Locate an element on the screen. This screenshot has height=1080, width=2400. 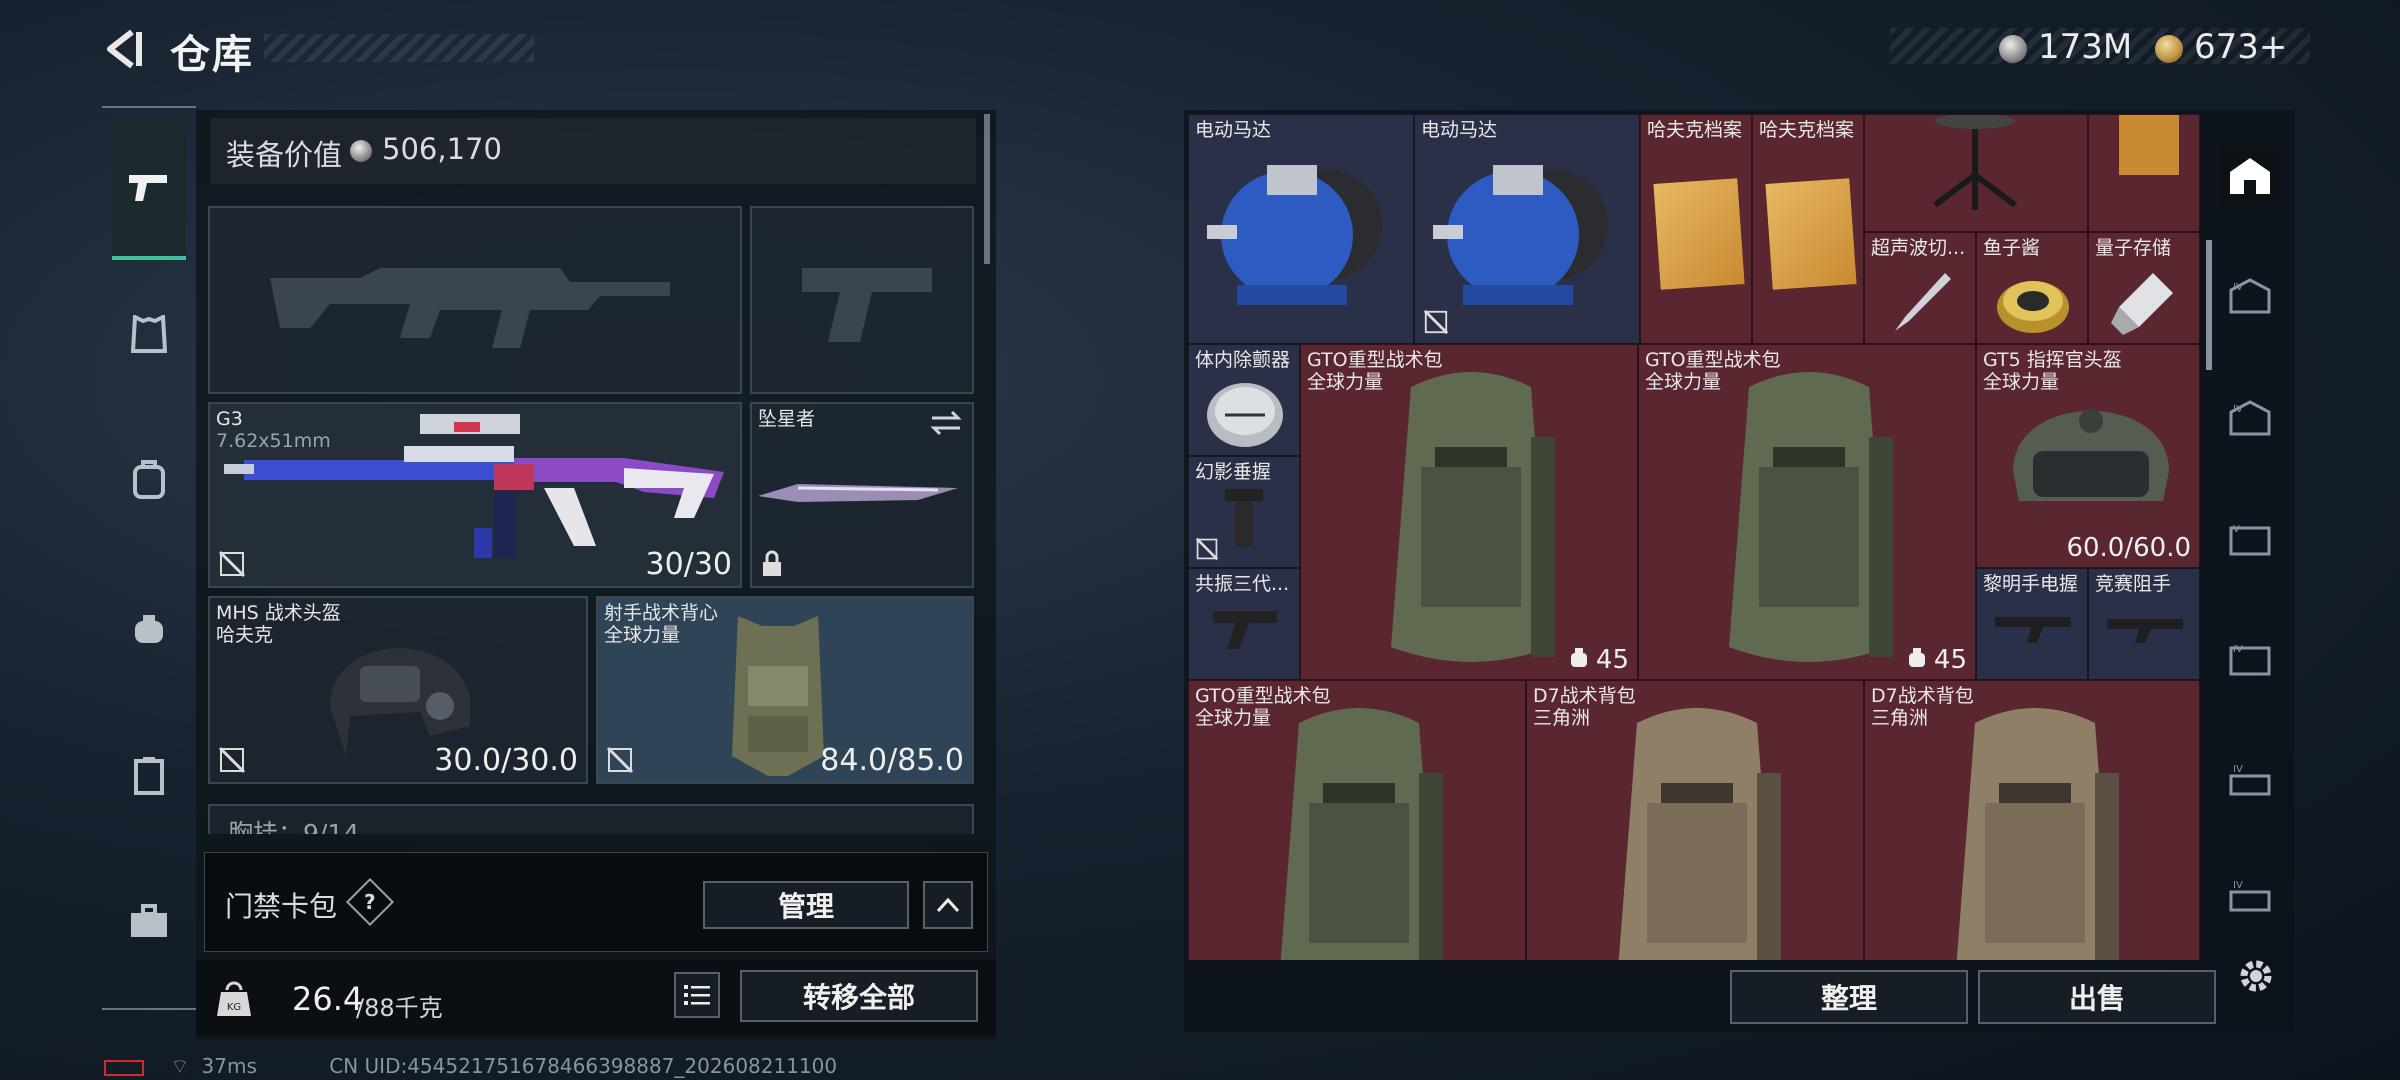
transfer-all-button: 转移全部 is located at coordinates (859, 996).